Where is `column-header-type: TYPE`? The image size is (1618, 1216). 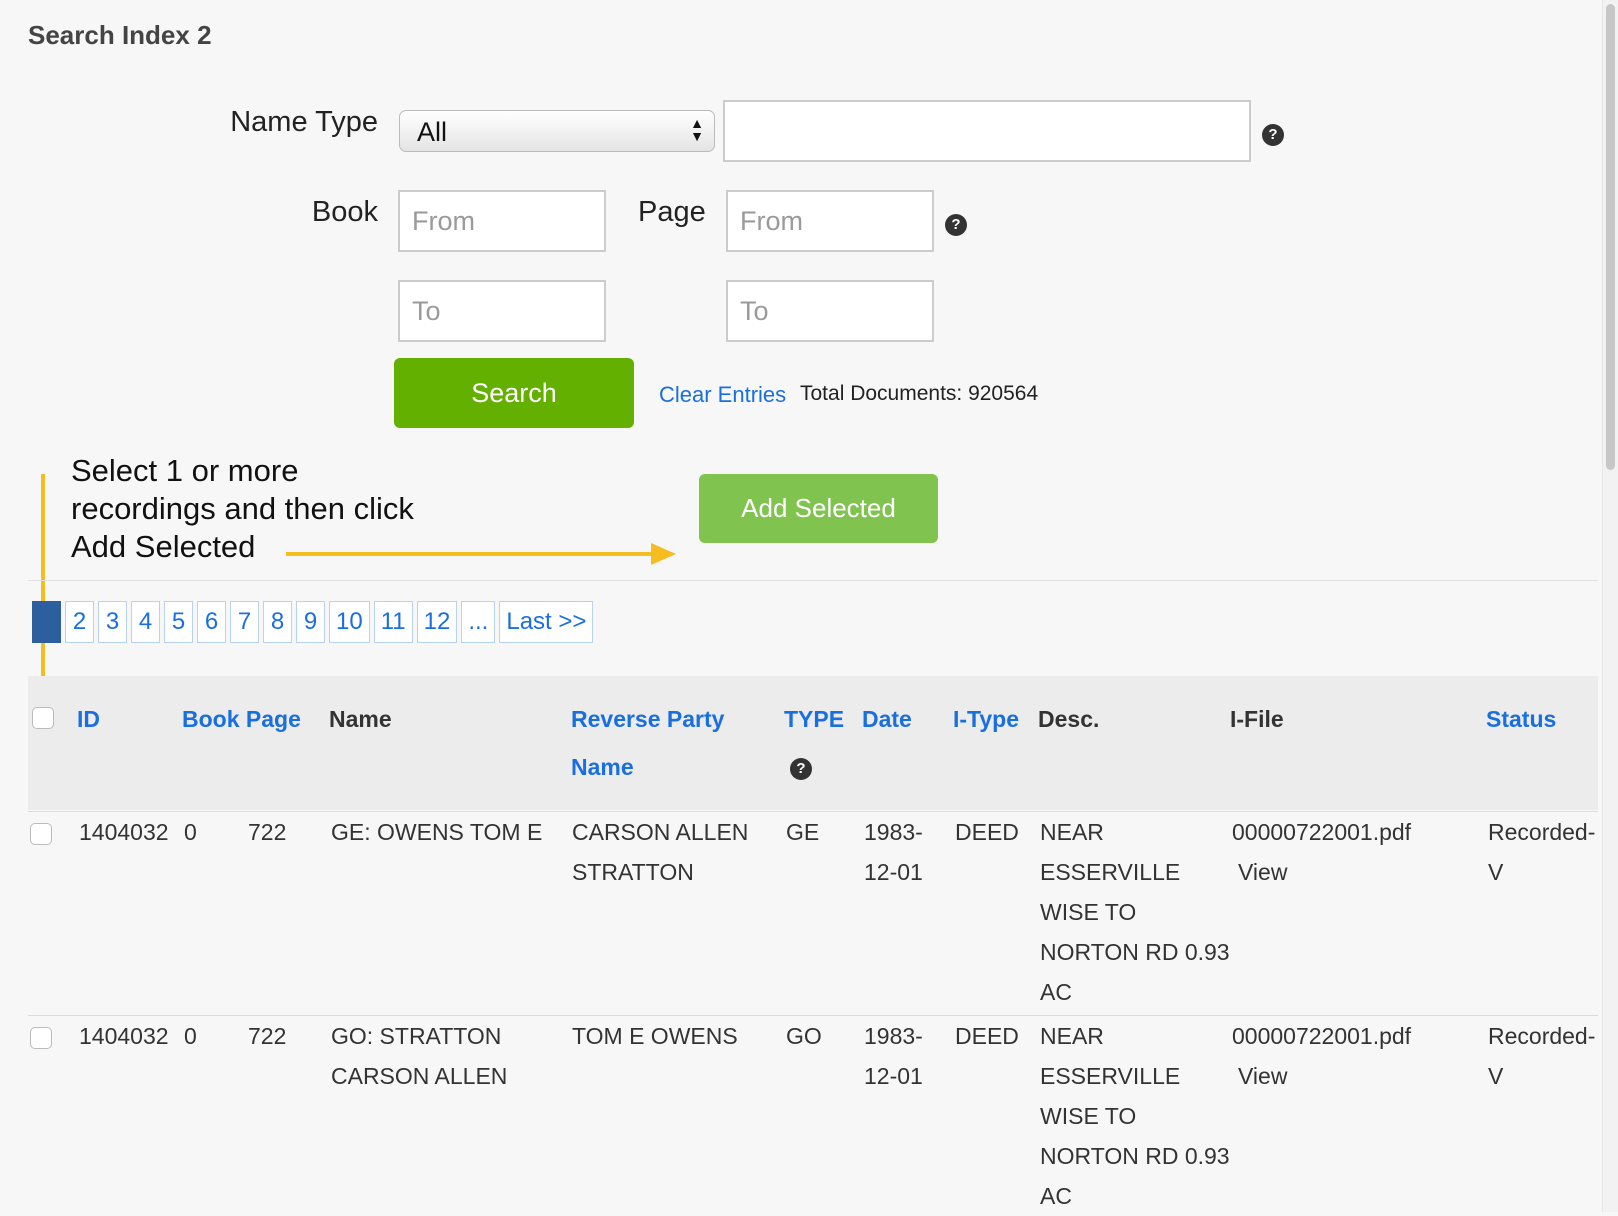 column-header-type: TYPE is located at coordinates (814, 719).